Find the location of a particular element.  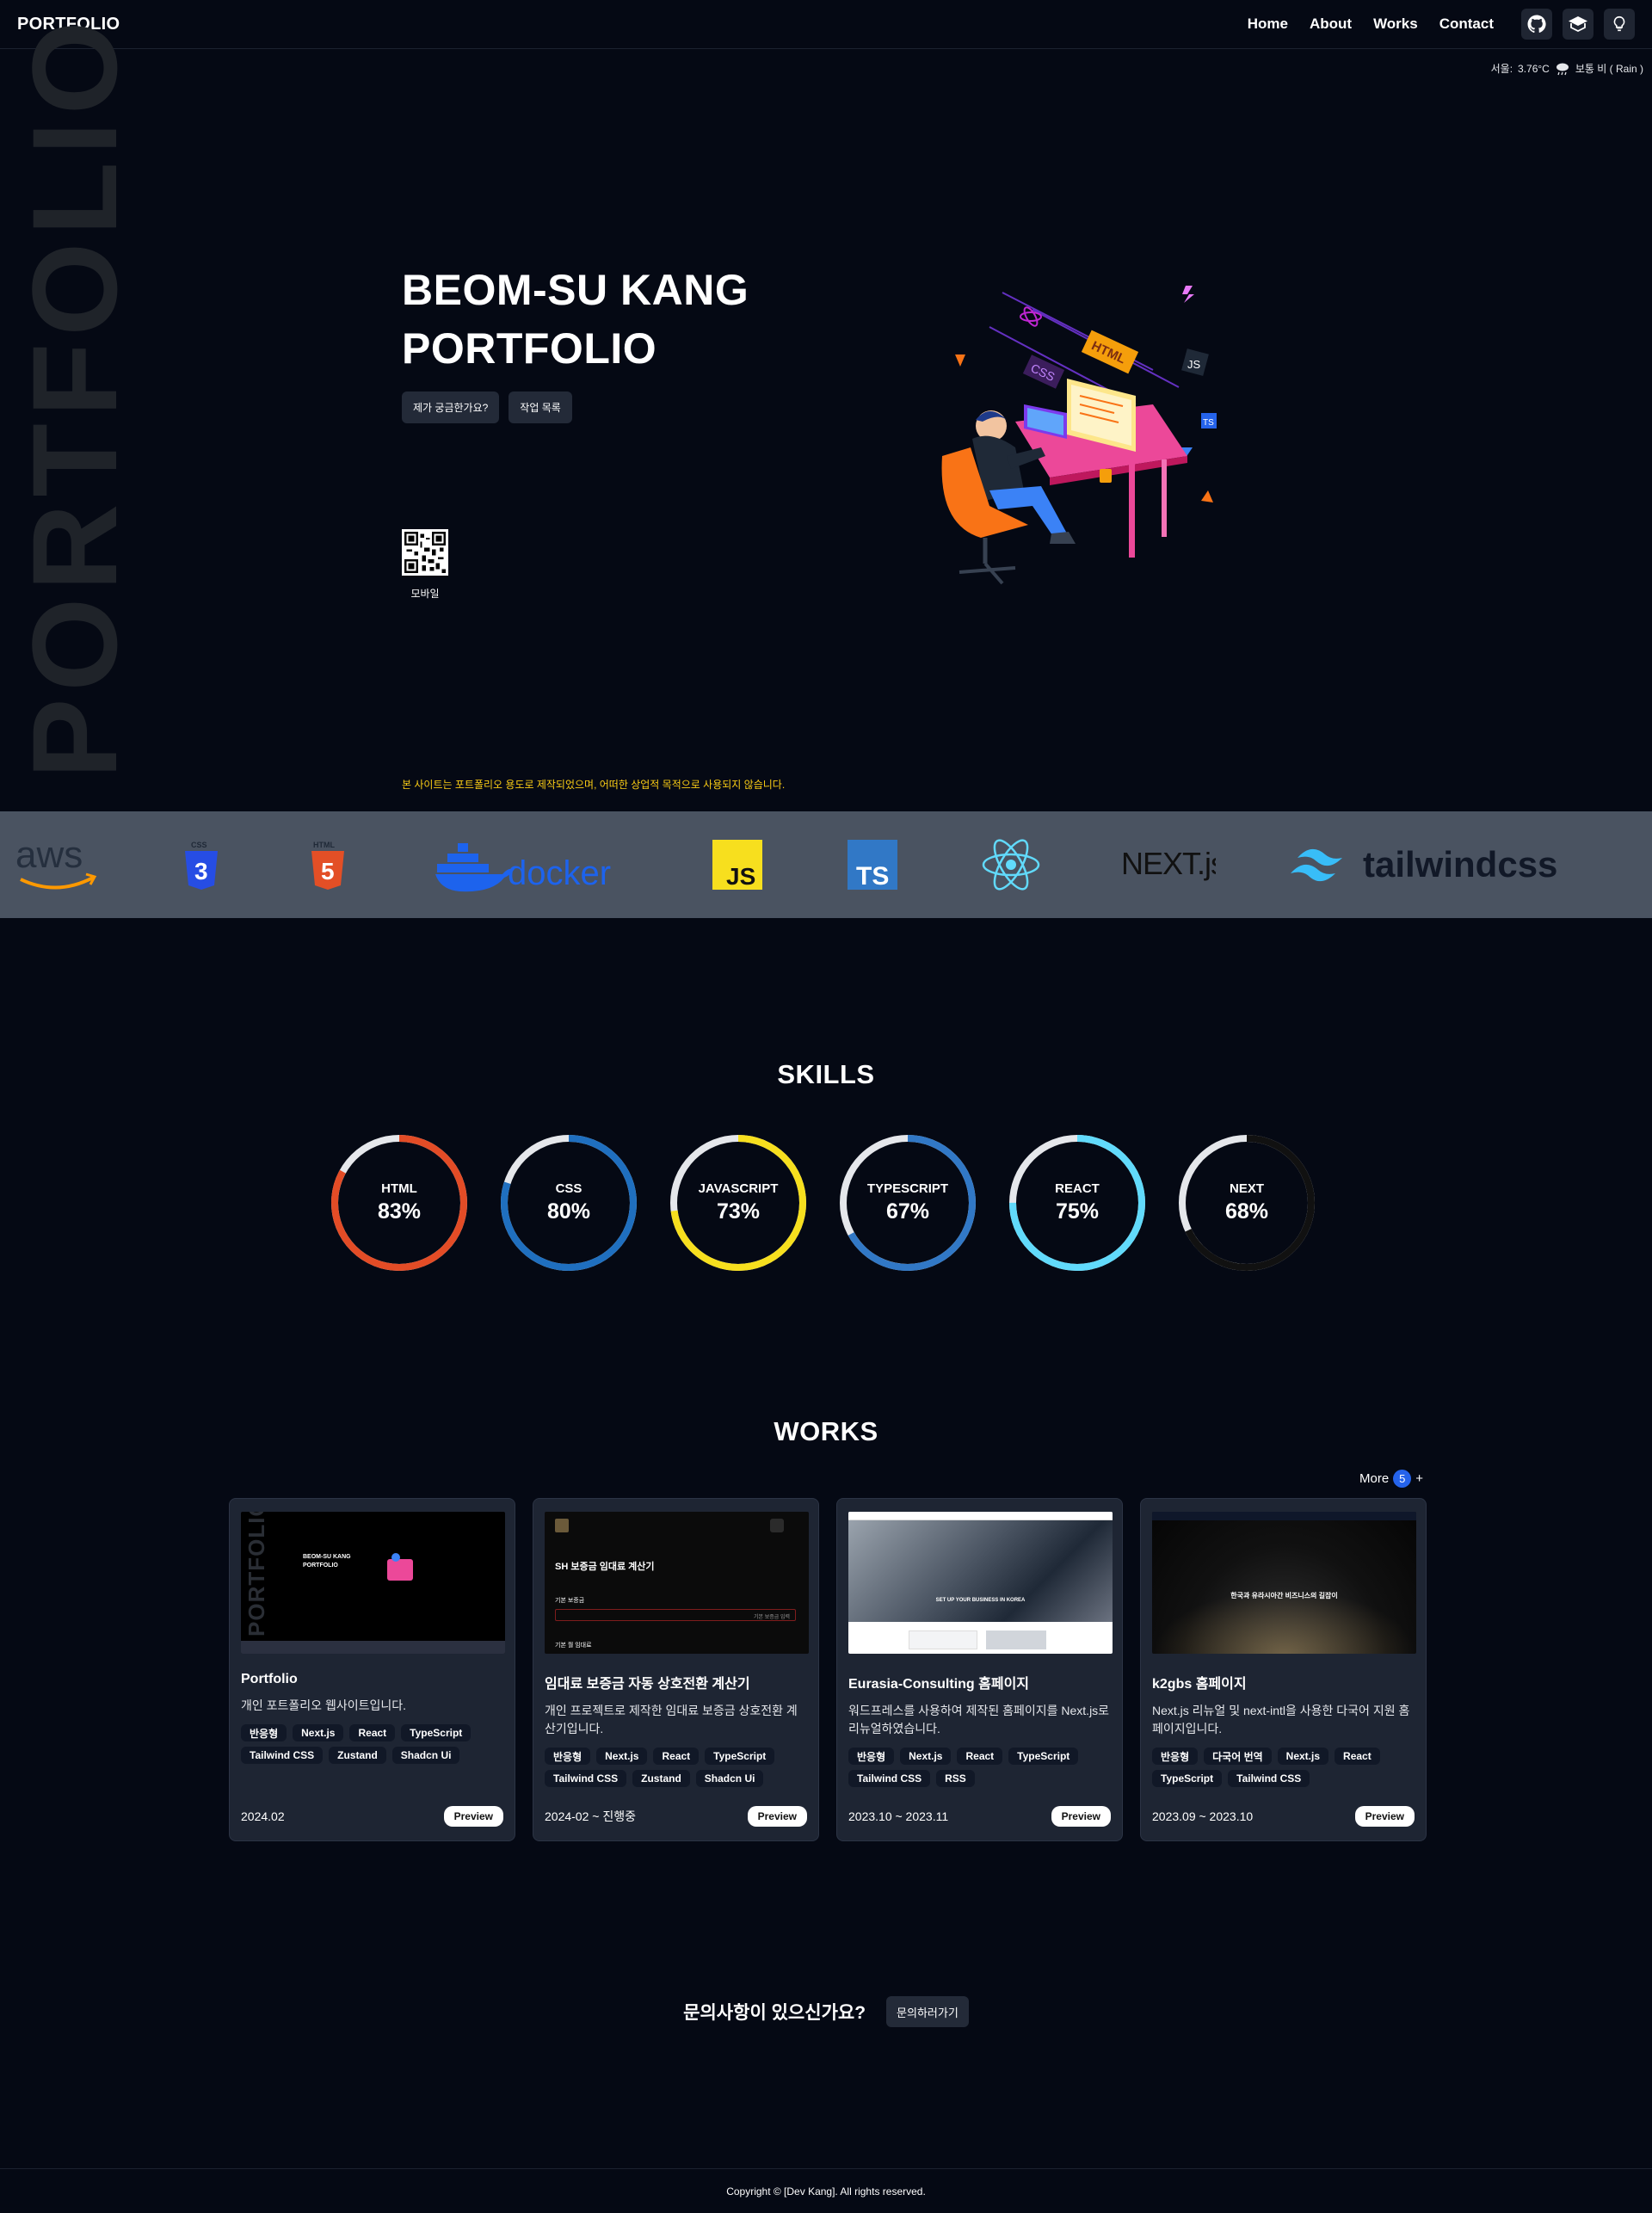

react-logo is located at coordinates (1011, 864).